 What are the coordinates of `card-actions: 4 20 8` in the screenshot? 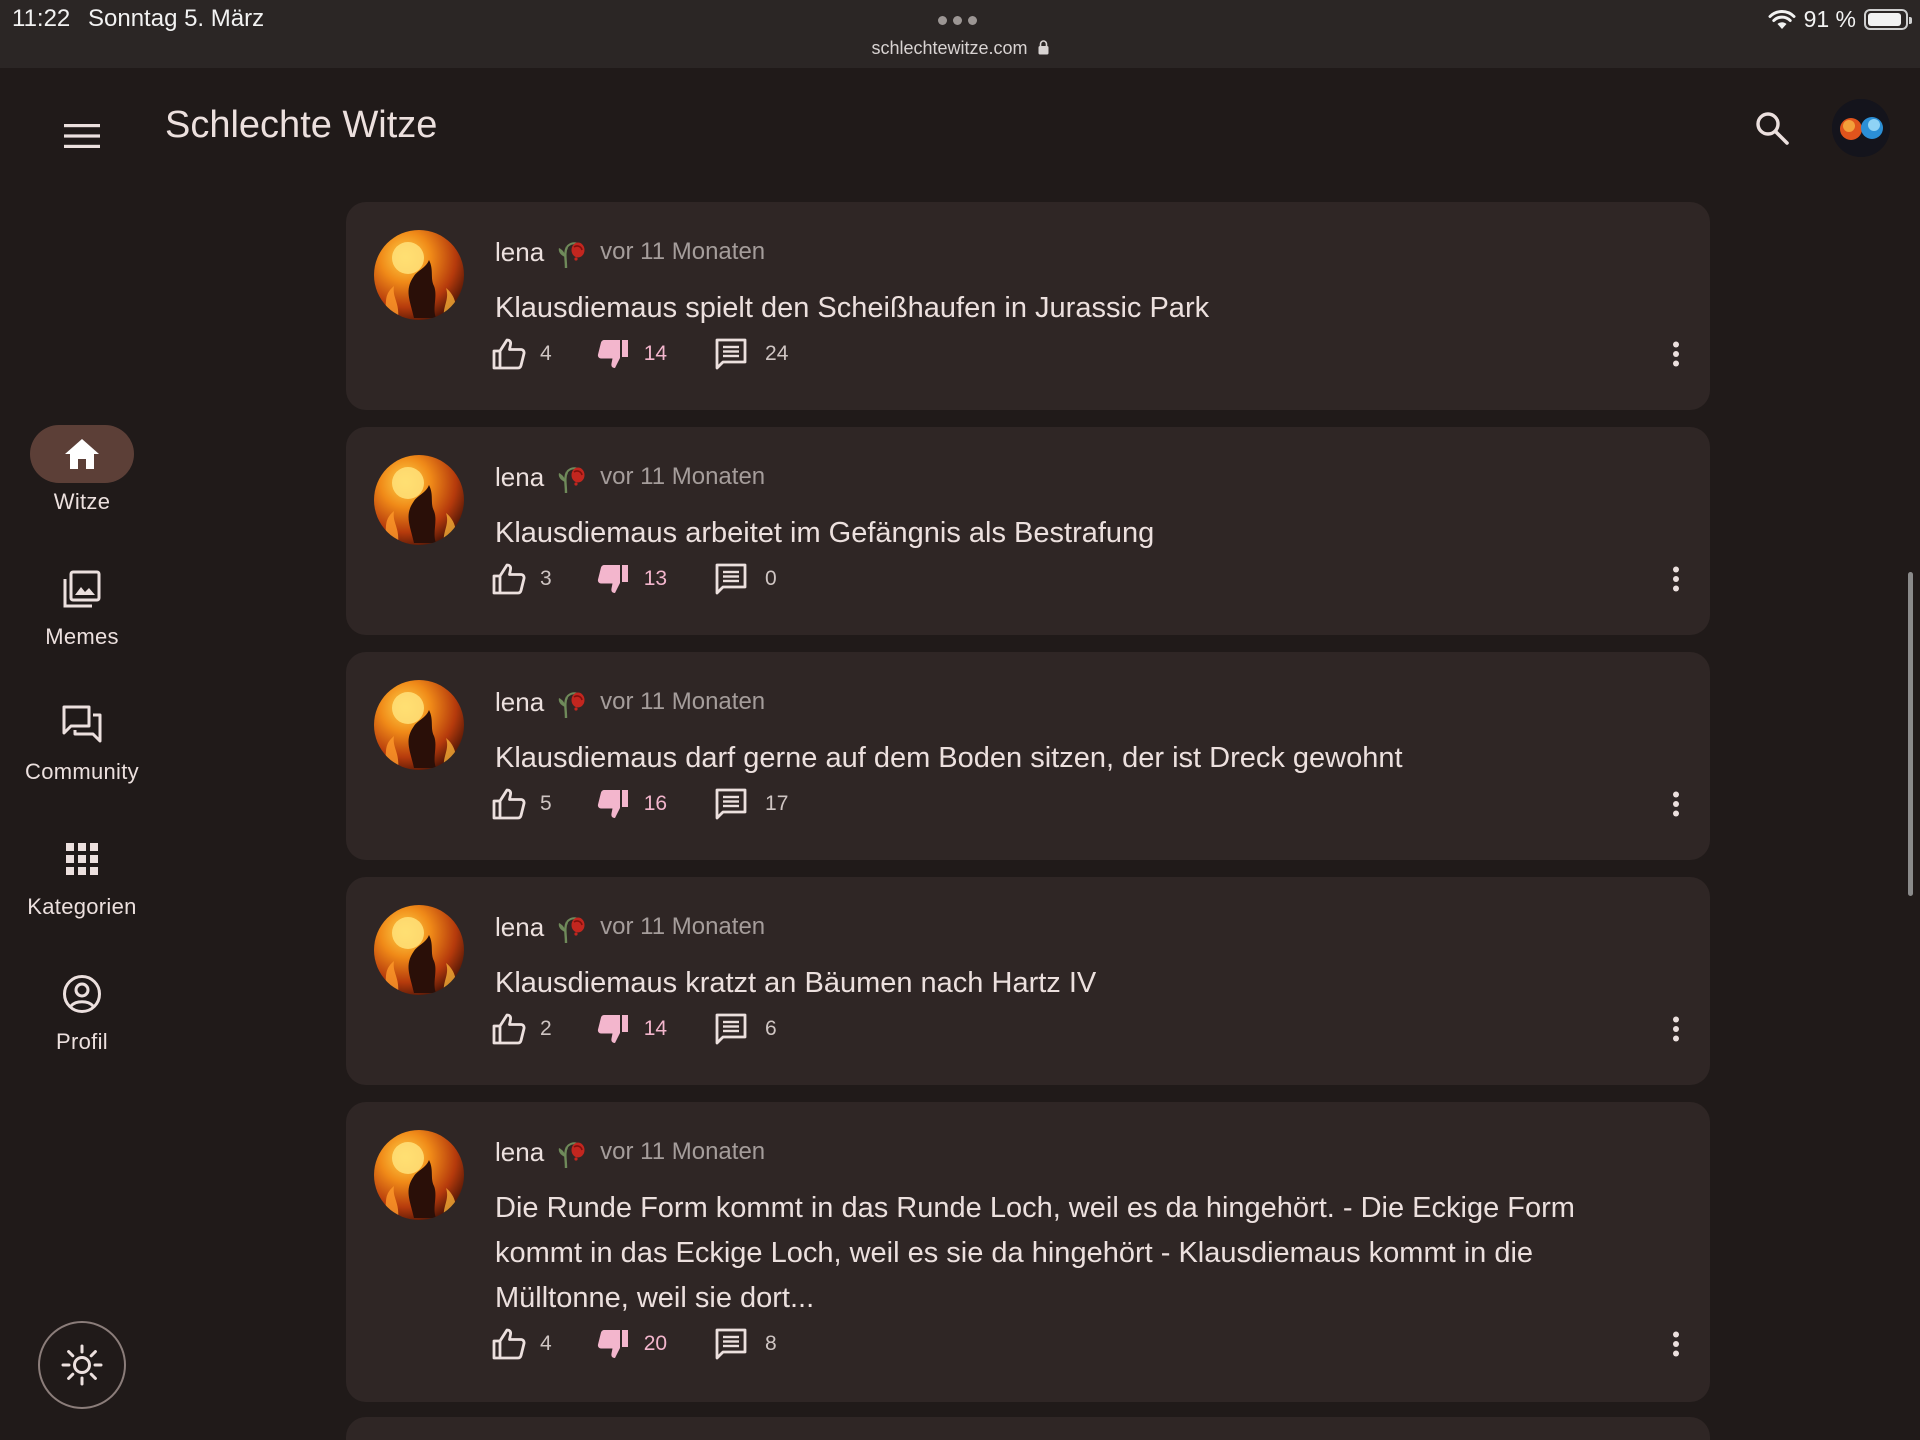 It's located at (634, 1344).